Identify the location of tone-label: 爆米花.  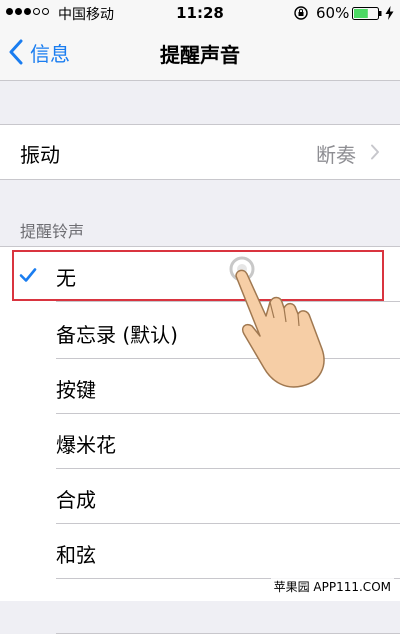
(86, 445).